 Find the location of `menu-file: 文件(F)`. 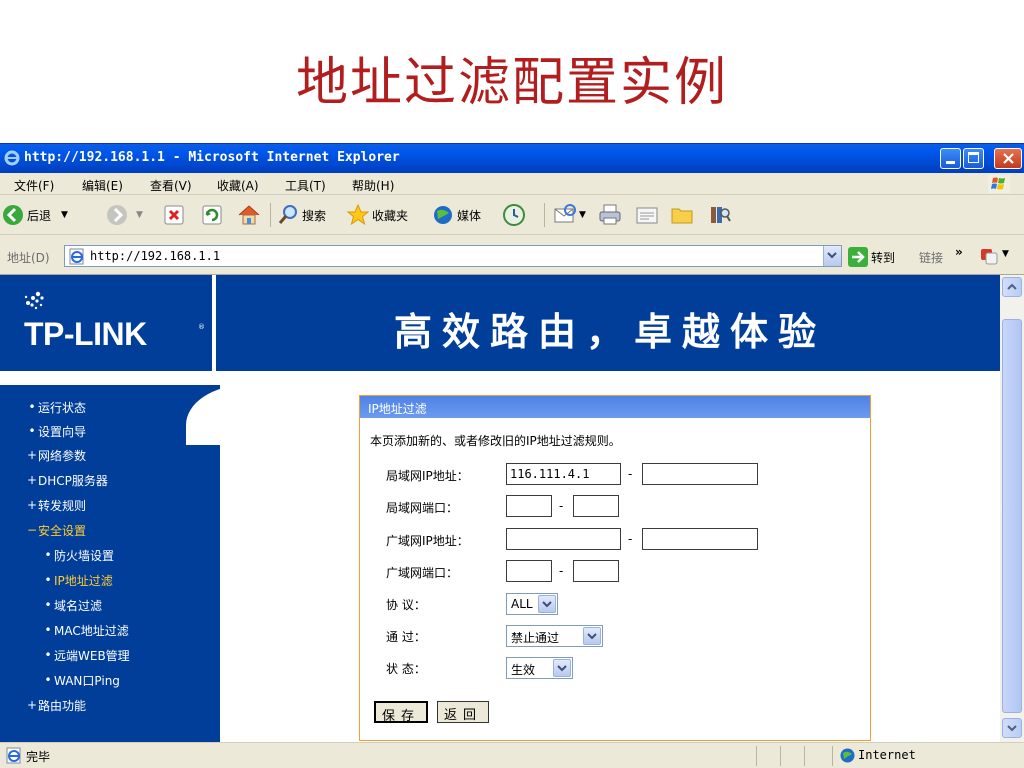

menu-file: 文件(F) is located at coordinates (34, 185).